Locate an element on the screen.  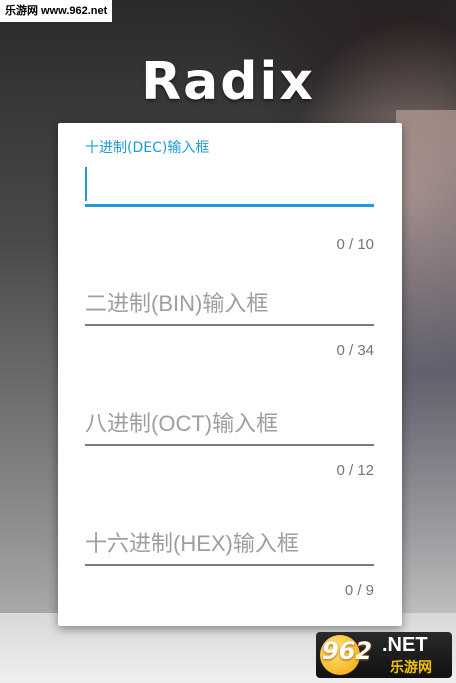
watermark-text: 乐游网 www.962.net is located at coordinates (56, 11).